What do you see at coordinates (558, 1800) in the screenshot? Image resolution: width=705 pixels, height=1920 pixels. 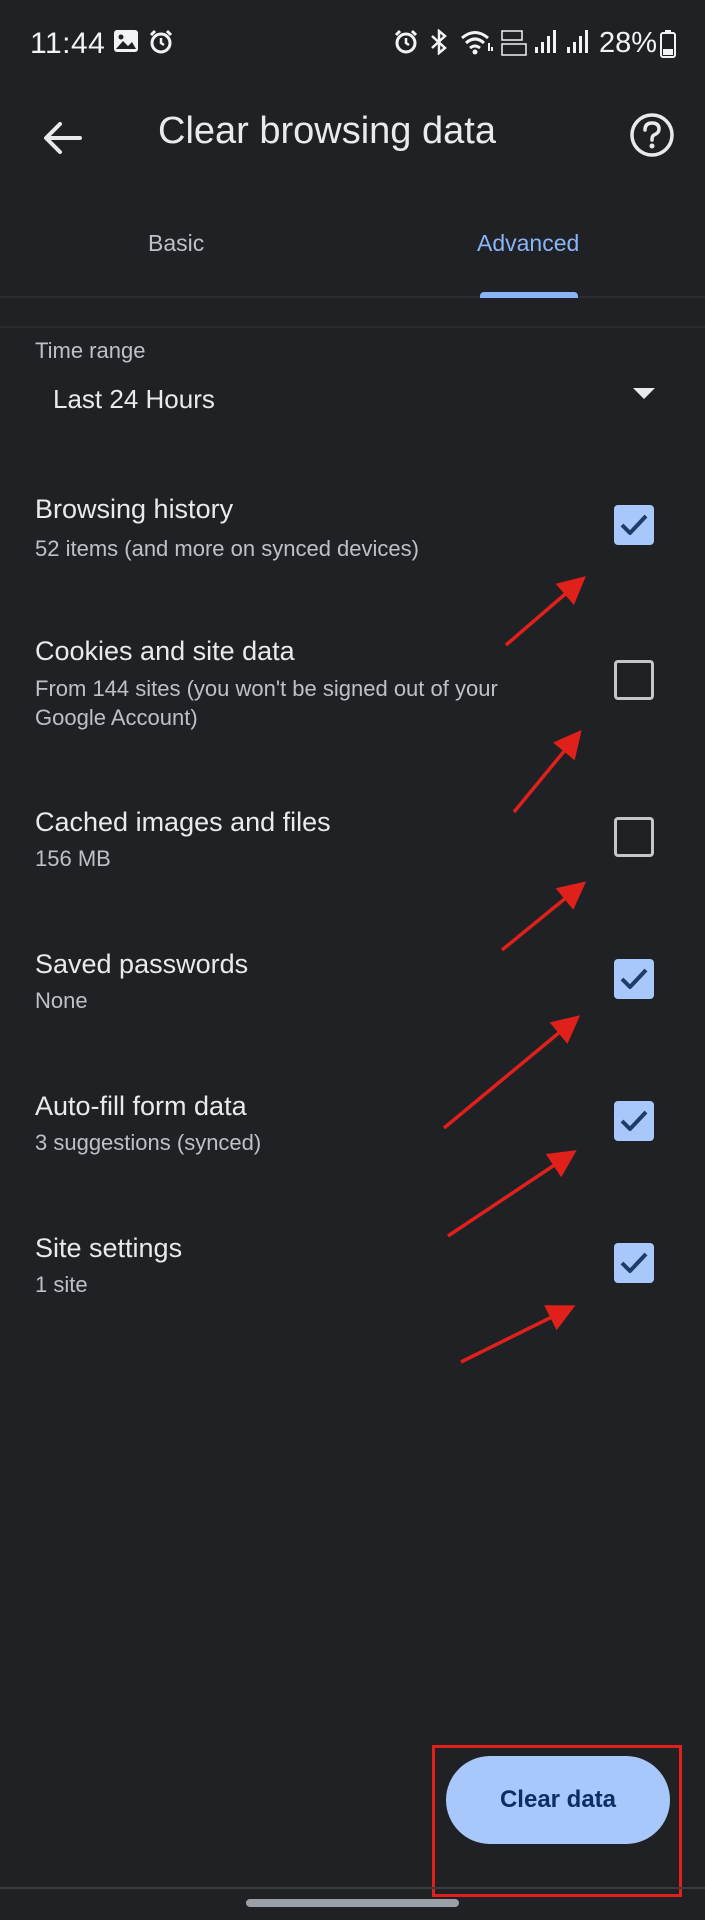 I see `clear-data-button: Clear data` at bounding box center [558, 1800].